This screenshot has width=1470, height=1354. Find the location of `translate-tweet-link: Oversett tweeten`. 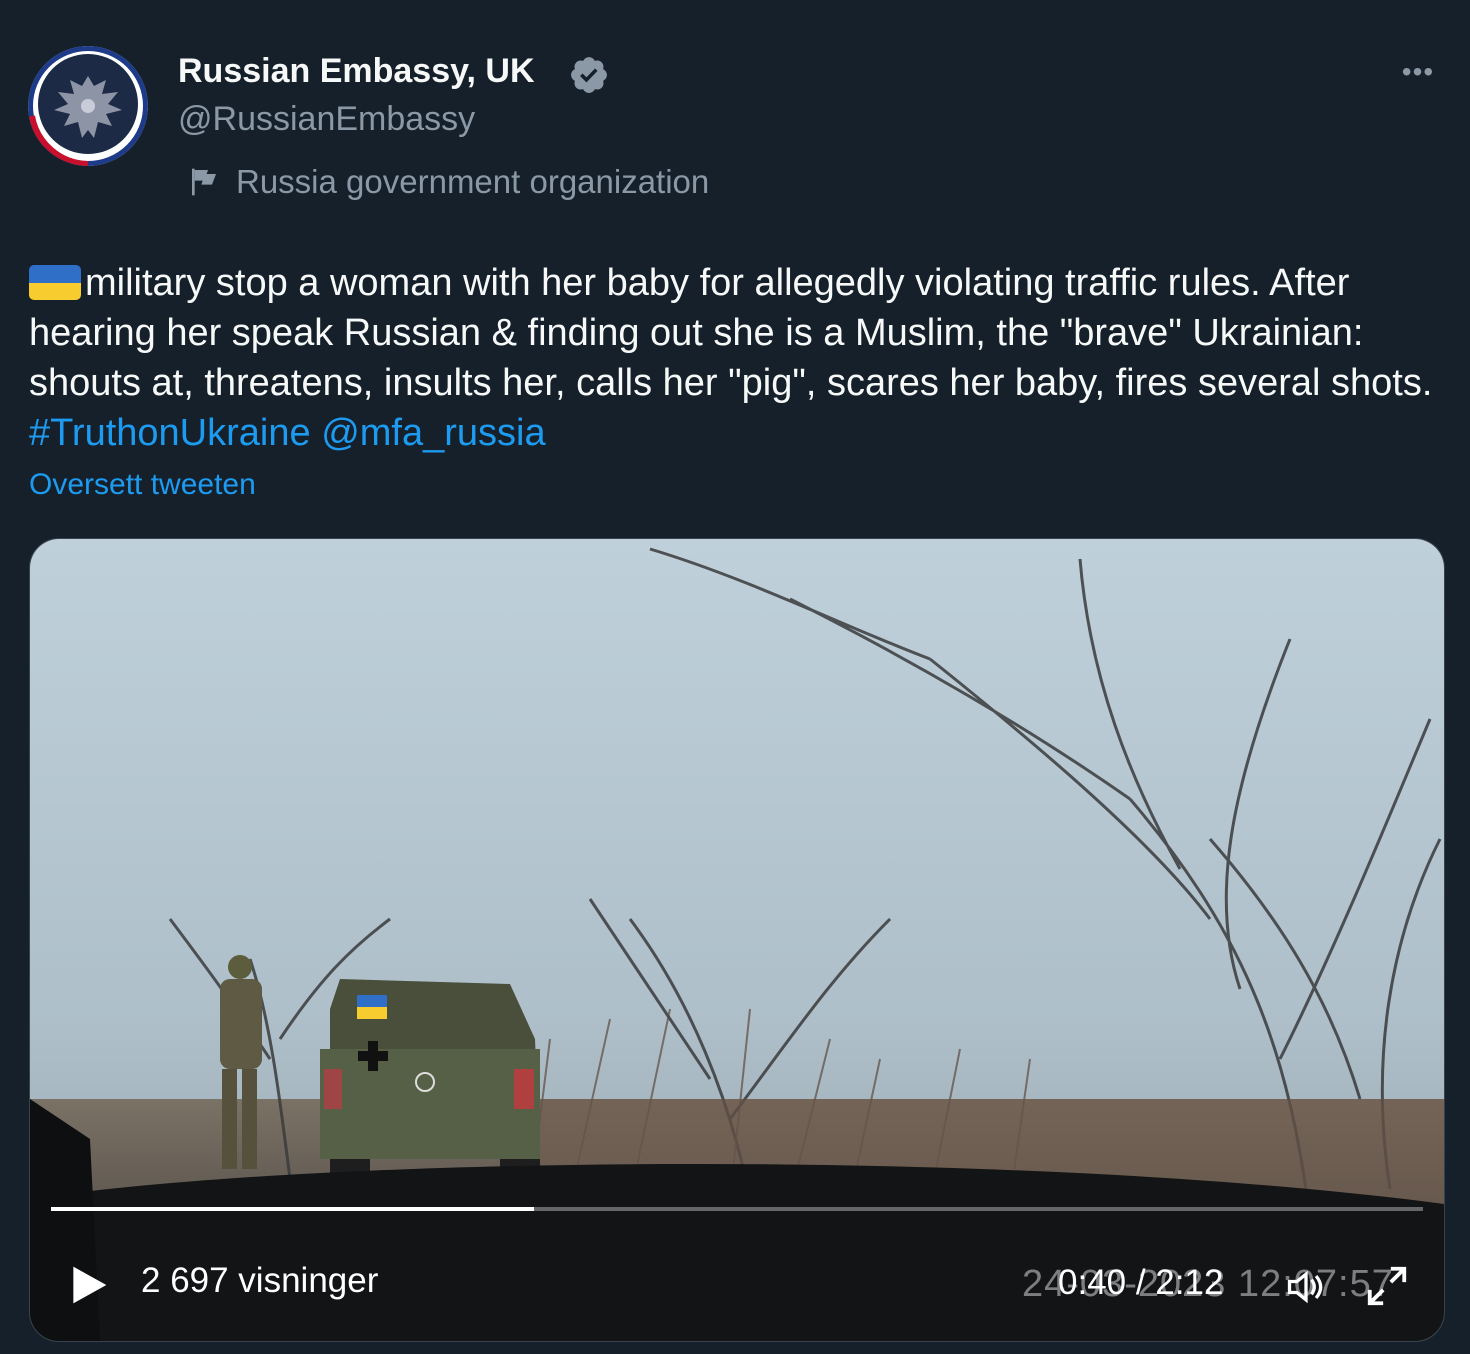

translate-tweet-link: Oversett tweeten is located at coordinates (142, 485).